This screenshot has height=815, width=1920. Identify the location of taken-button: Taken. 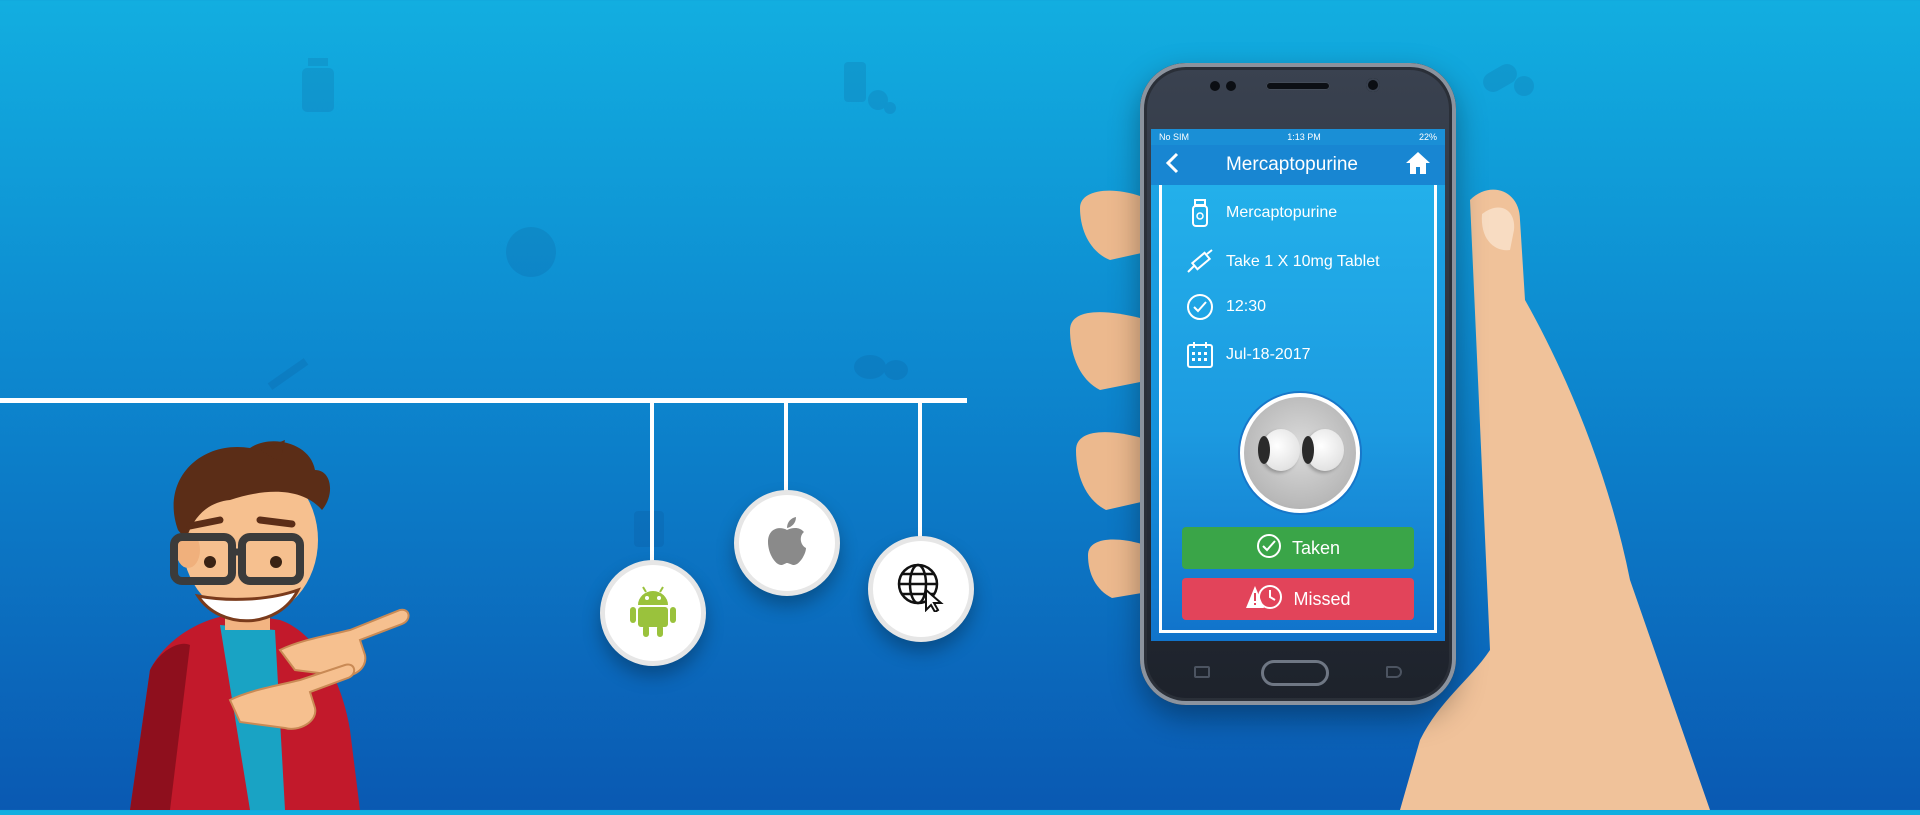
(1298, 548).